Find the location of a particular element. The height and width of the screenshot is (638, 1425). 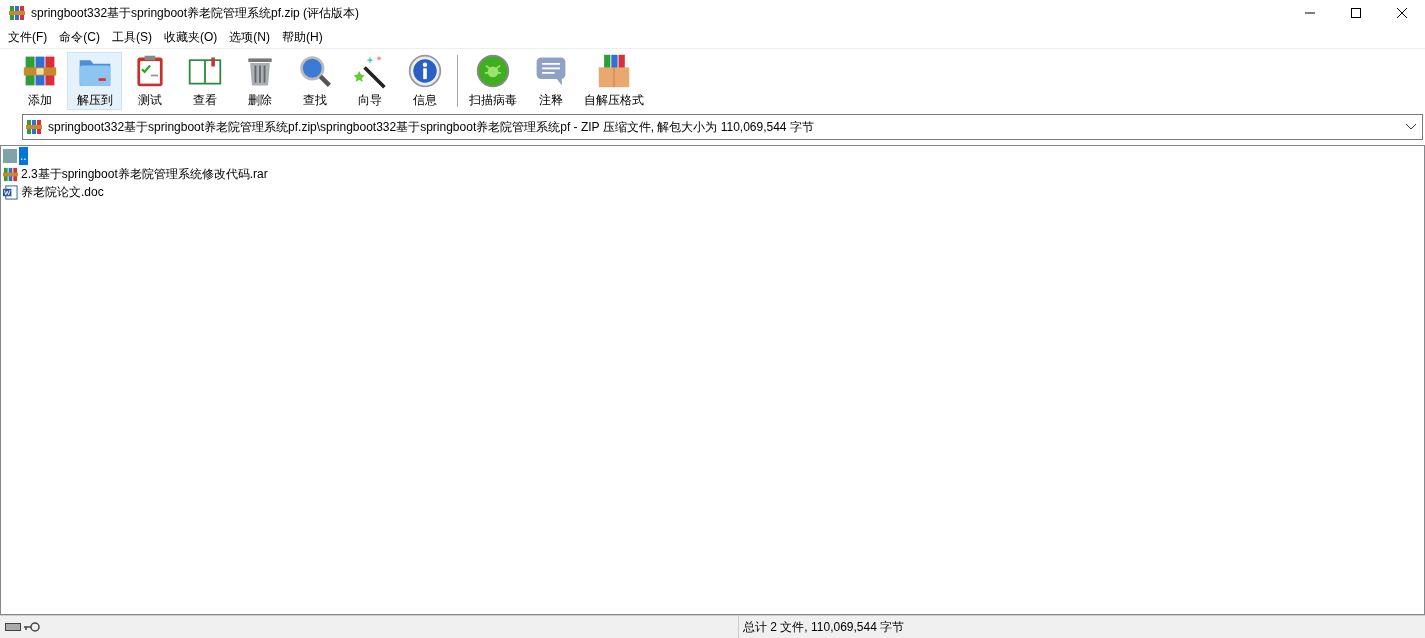

key-icon is located at coordinates (32, 627).